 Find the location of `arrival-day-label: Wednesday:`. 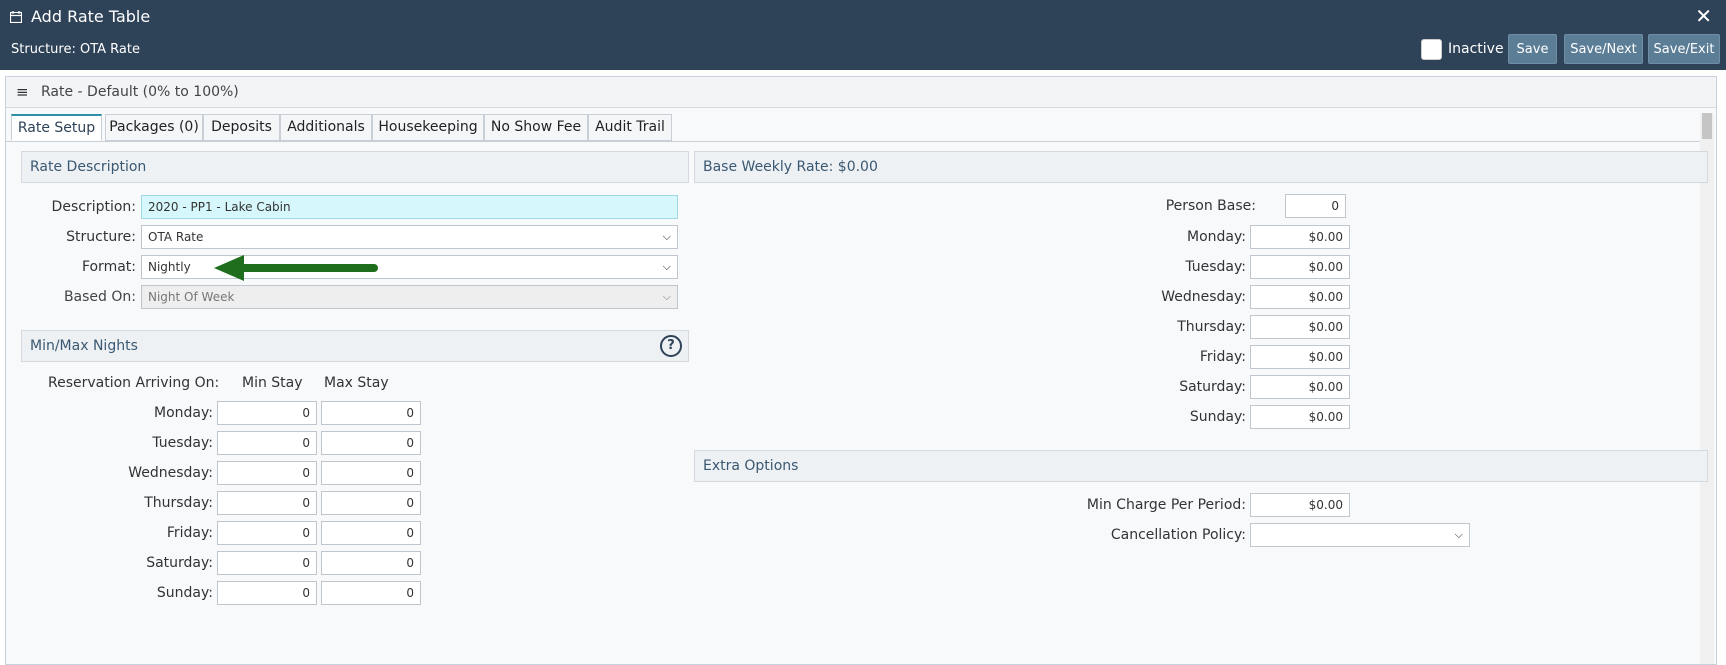

arrival-day-label: Wednesday: is located at coordinates (170, 473).